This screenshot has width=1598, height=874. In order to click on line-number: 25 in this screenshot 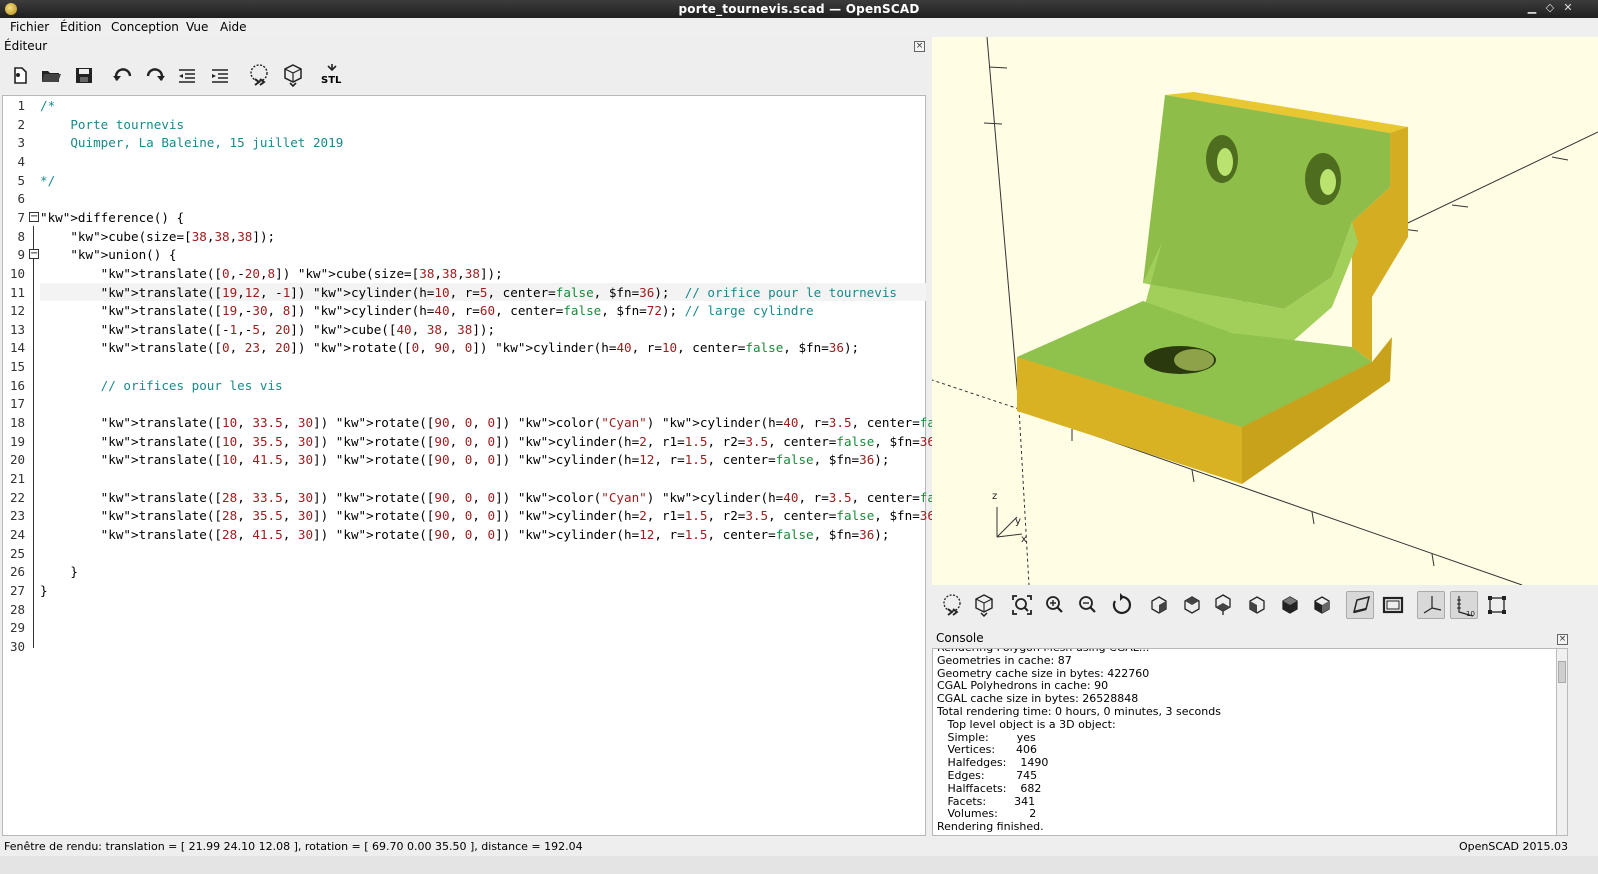, I will do `click(17, 553)`.